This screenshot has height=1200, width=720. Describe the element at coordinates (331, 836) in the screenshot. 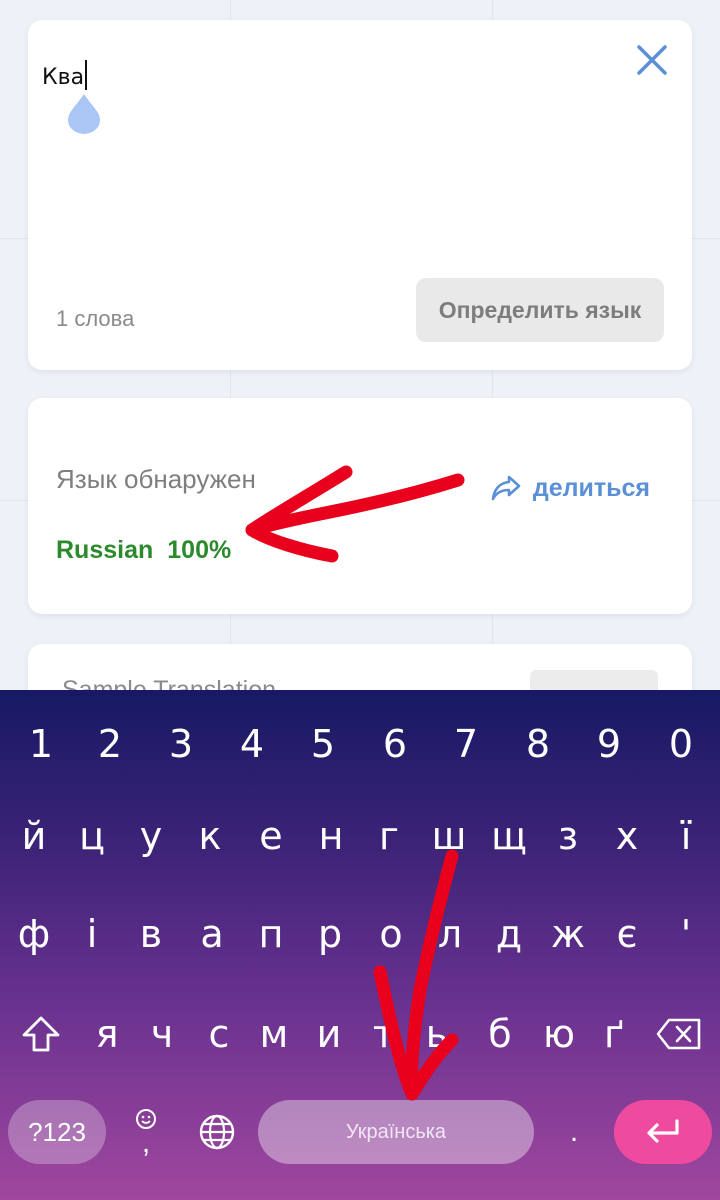

I see `key-letter: н` at that location.